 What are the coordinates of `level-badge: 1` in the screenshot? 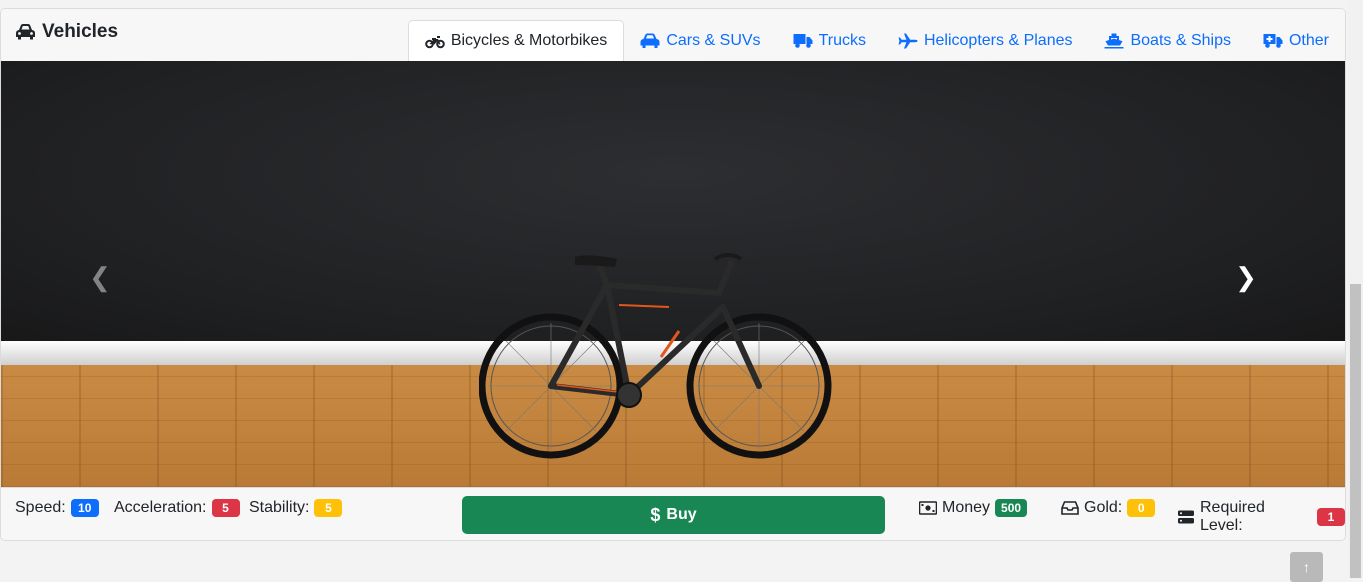 It's located at (1331, 517).